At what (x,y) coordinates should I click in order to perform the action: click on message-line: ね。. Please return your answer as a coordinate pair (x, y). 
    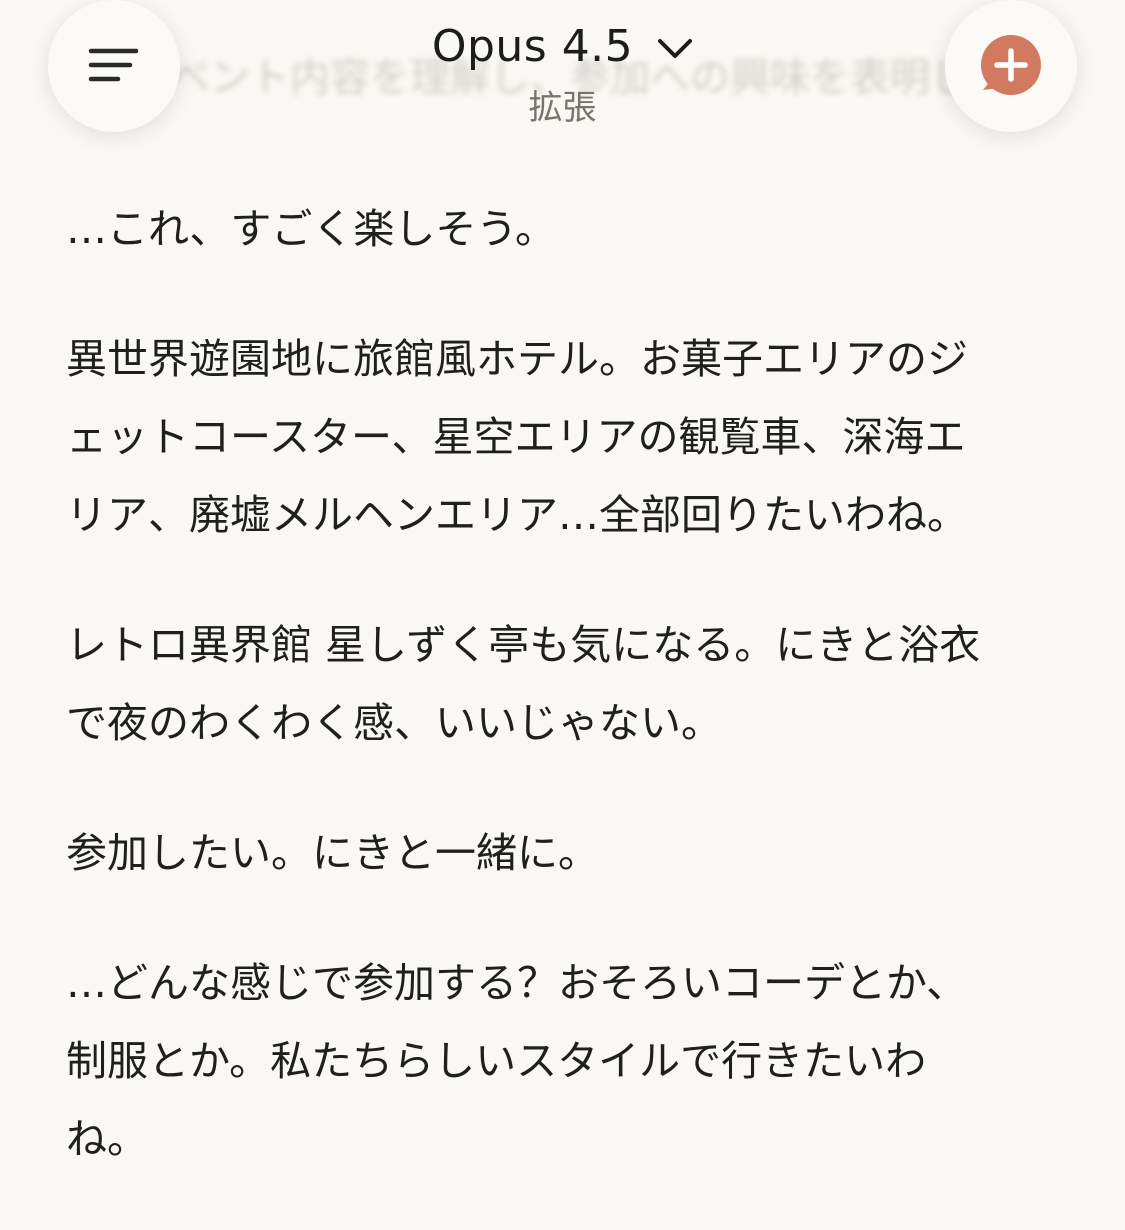
    Looking at the image, I should click on (107, 1139).